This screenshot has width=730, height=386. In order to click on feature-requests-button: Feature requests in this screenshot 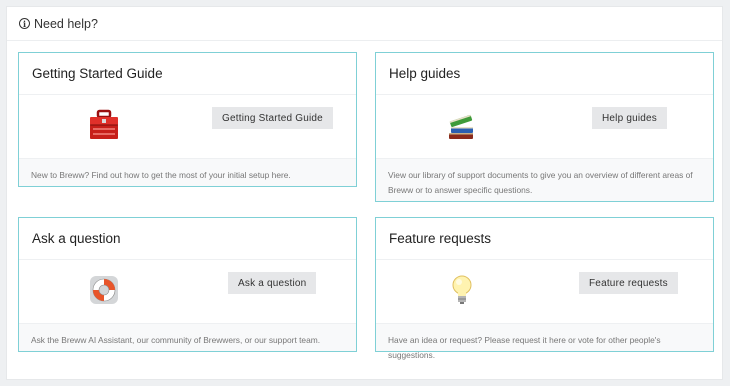, I will do `click(628, 283)`.